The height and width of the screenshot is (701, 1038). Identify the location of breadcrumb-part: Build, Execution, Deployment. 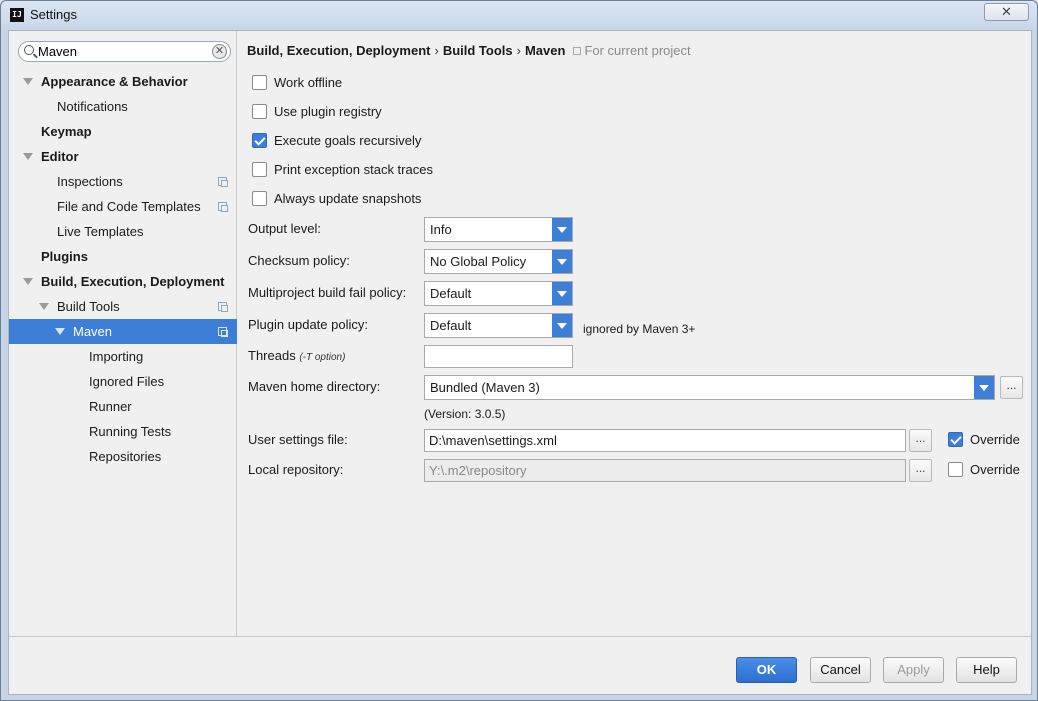
(339, 50).